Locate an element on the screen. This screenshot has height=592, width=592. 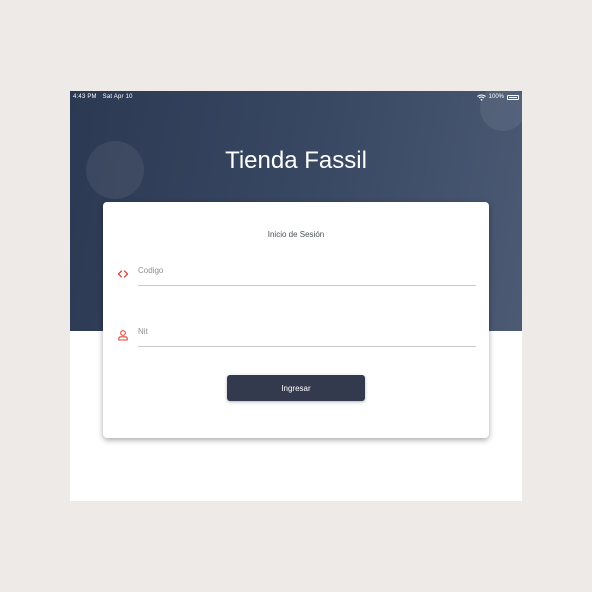
user-icon is located at coordinates (123, 335).